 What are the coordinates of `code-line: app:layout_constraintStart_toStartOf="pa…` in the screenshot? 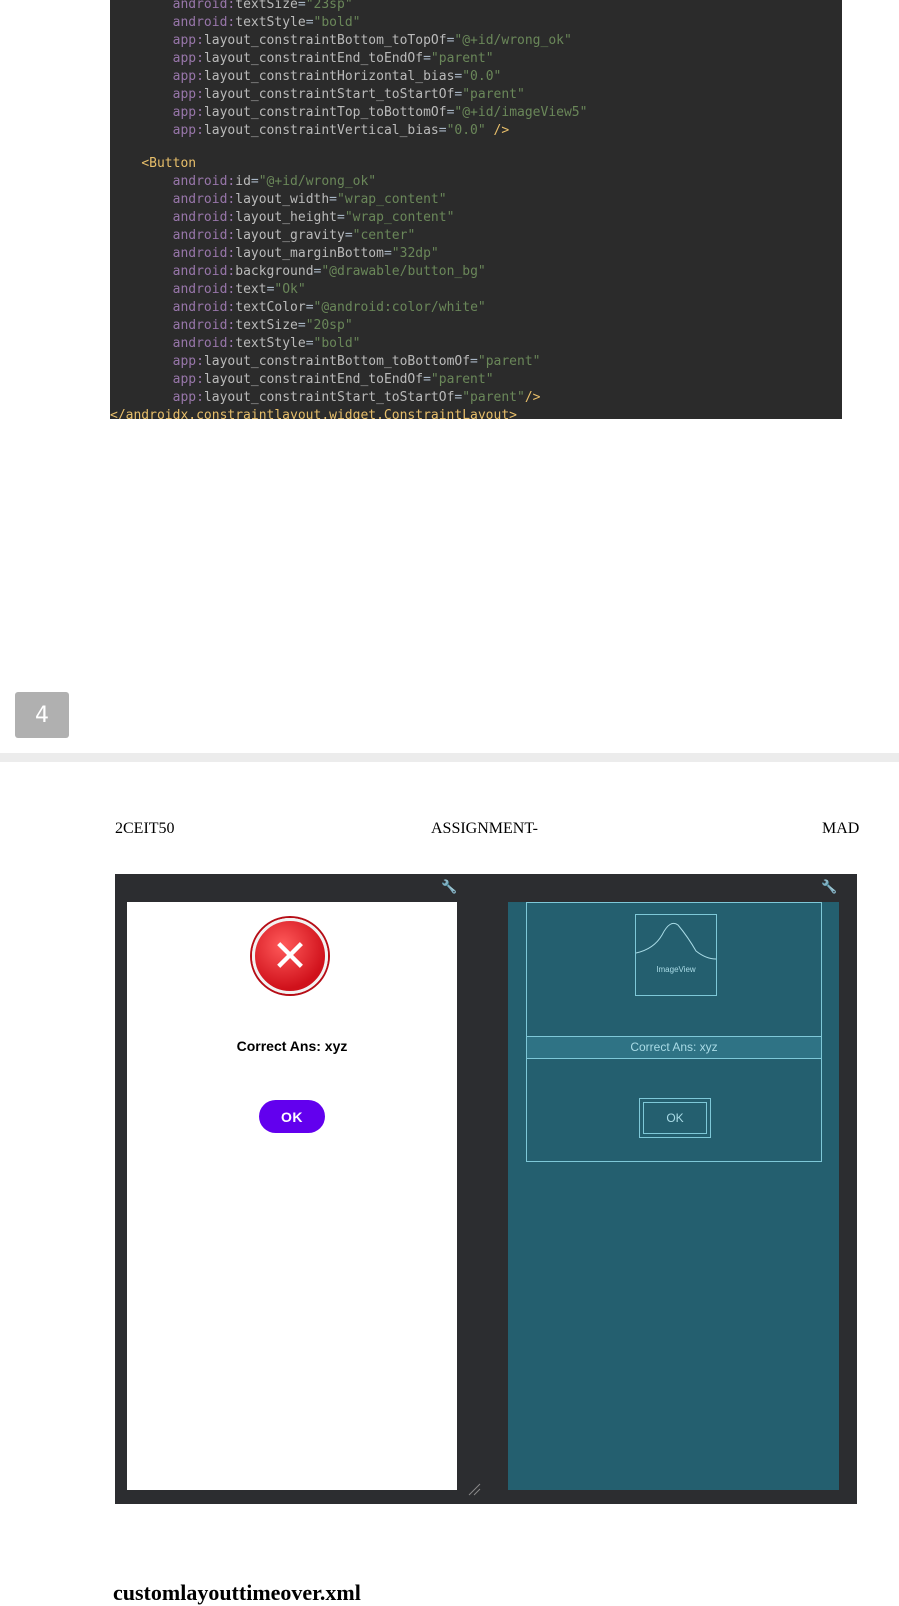 It's located at (325, 398).